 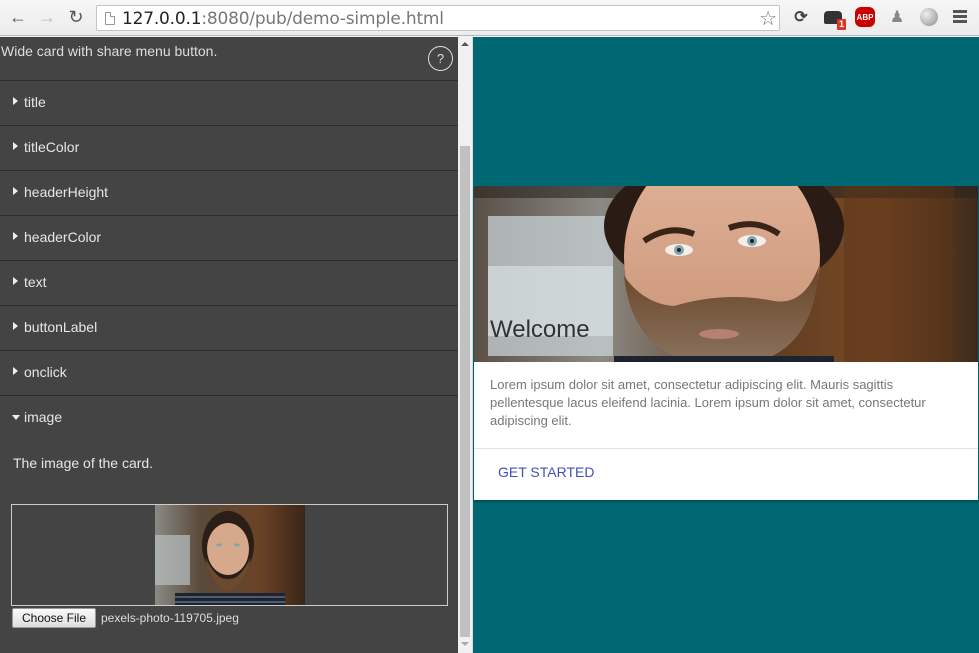 I want to click on reload-button: ↻, so click(x=76, y=17).